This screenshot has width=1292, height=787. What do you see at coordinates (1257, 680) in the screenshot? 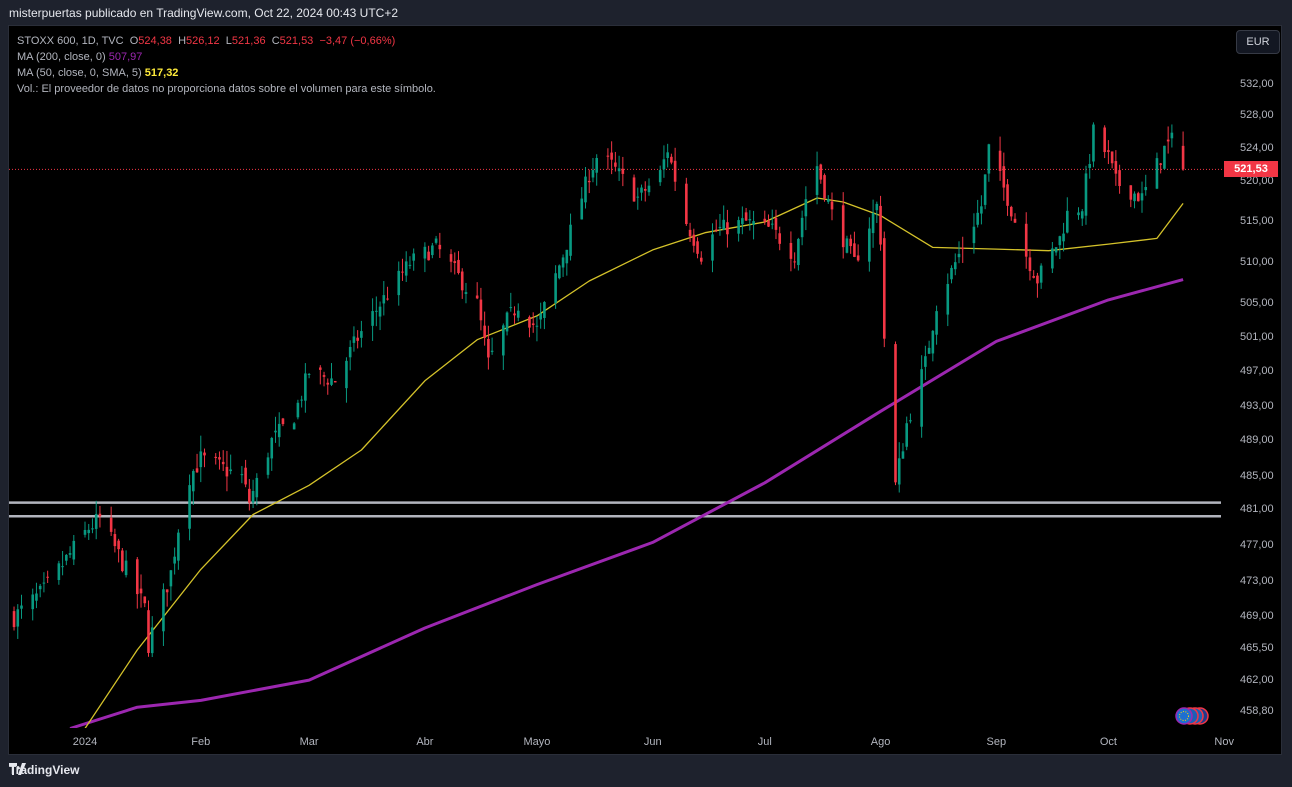
I see `price-tick-label: 462,00` at bounding box center [1257, 680].